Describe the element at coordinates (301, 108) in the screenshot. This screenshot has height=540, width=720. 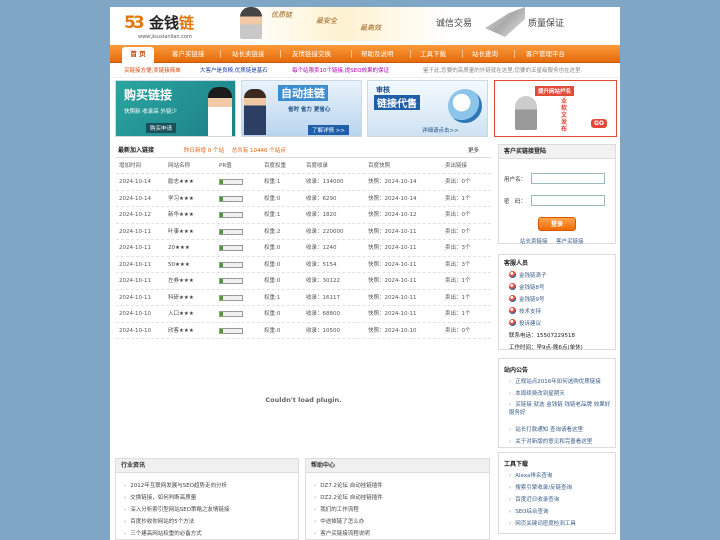
I see `promo-auto-link: 自动挂链 省时 省力 更省心 了解详情 >>` at that location.